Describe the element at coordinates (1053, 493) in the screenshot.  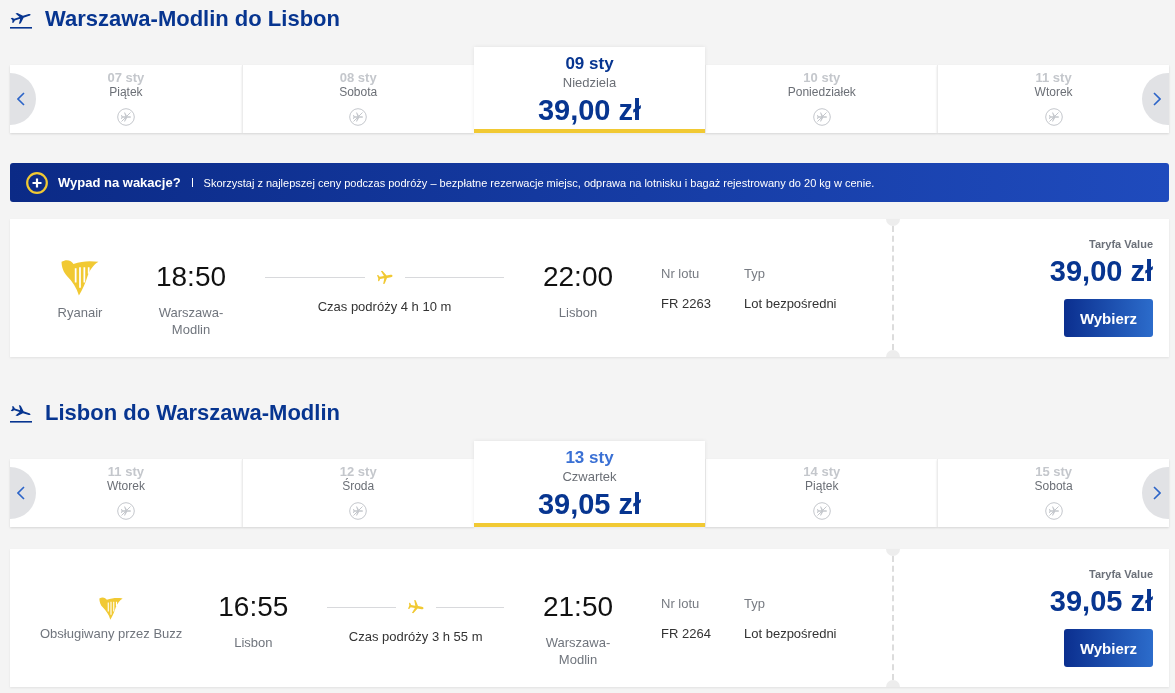
I see `date-tab: 15 sty Sobota` at that location.